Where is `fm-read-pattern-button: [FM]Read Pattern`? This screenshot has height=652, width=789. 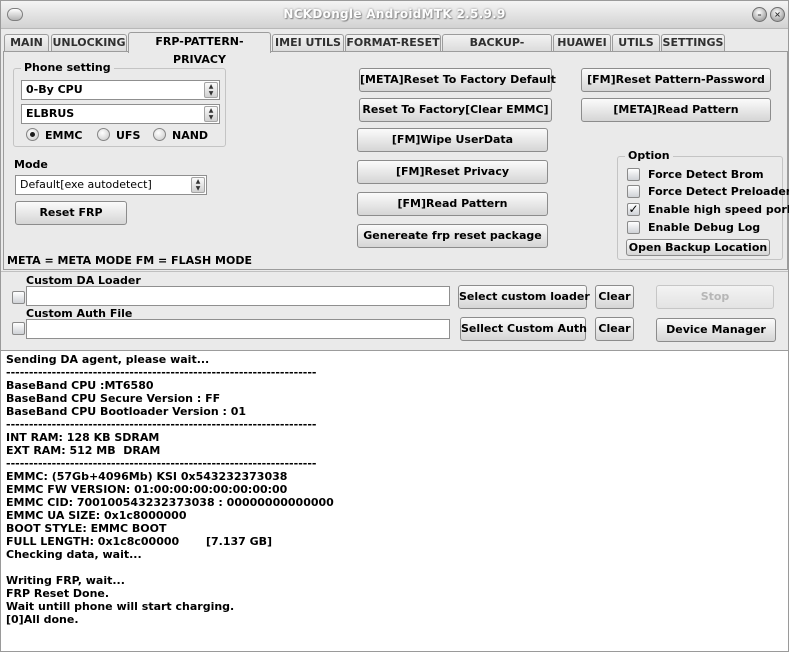 fm-read-pattern-button: [FM]Read Pattern is located at coordinates (452, 204).